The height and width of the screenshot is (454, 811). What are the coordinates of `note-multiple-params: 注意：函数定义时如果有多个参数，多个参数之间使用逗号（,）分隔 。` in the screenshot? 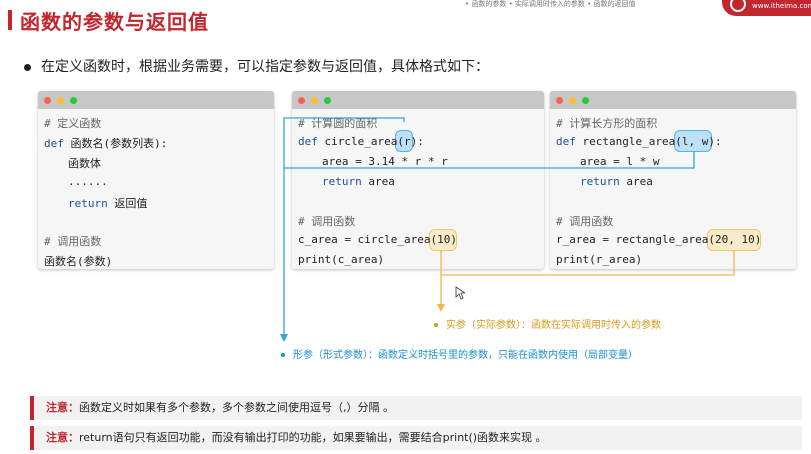 It's located at (416, 408).